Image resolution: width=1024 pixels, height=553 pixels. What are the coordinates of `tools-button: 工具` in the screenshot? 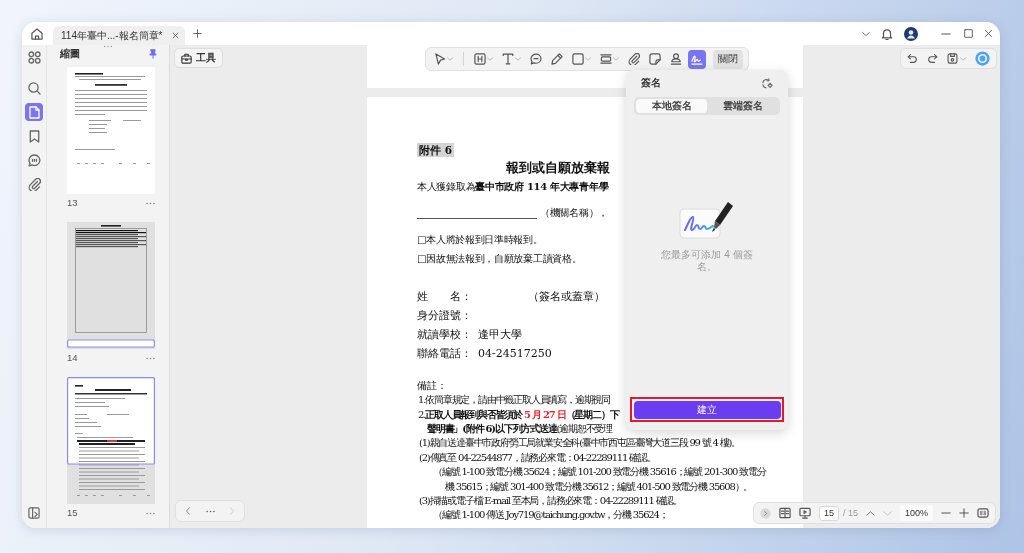 It's located at (198, 58).